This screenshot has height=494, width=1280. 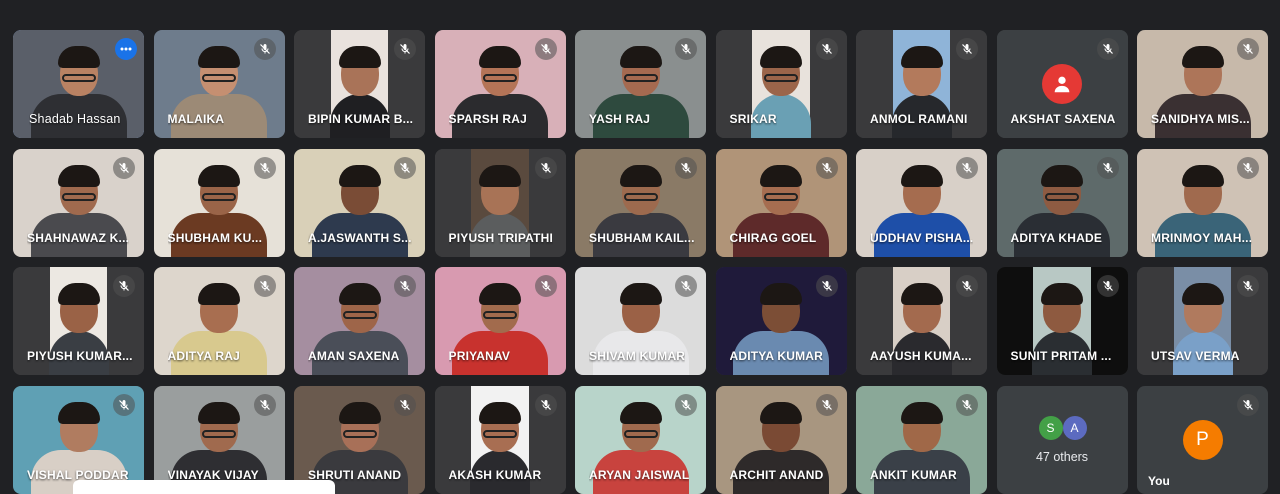 What do you see at coordinates (919, 119) in the screenshot?
I see `participant-name: ANMOL RAMANI` at bounding box center [919, 119].